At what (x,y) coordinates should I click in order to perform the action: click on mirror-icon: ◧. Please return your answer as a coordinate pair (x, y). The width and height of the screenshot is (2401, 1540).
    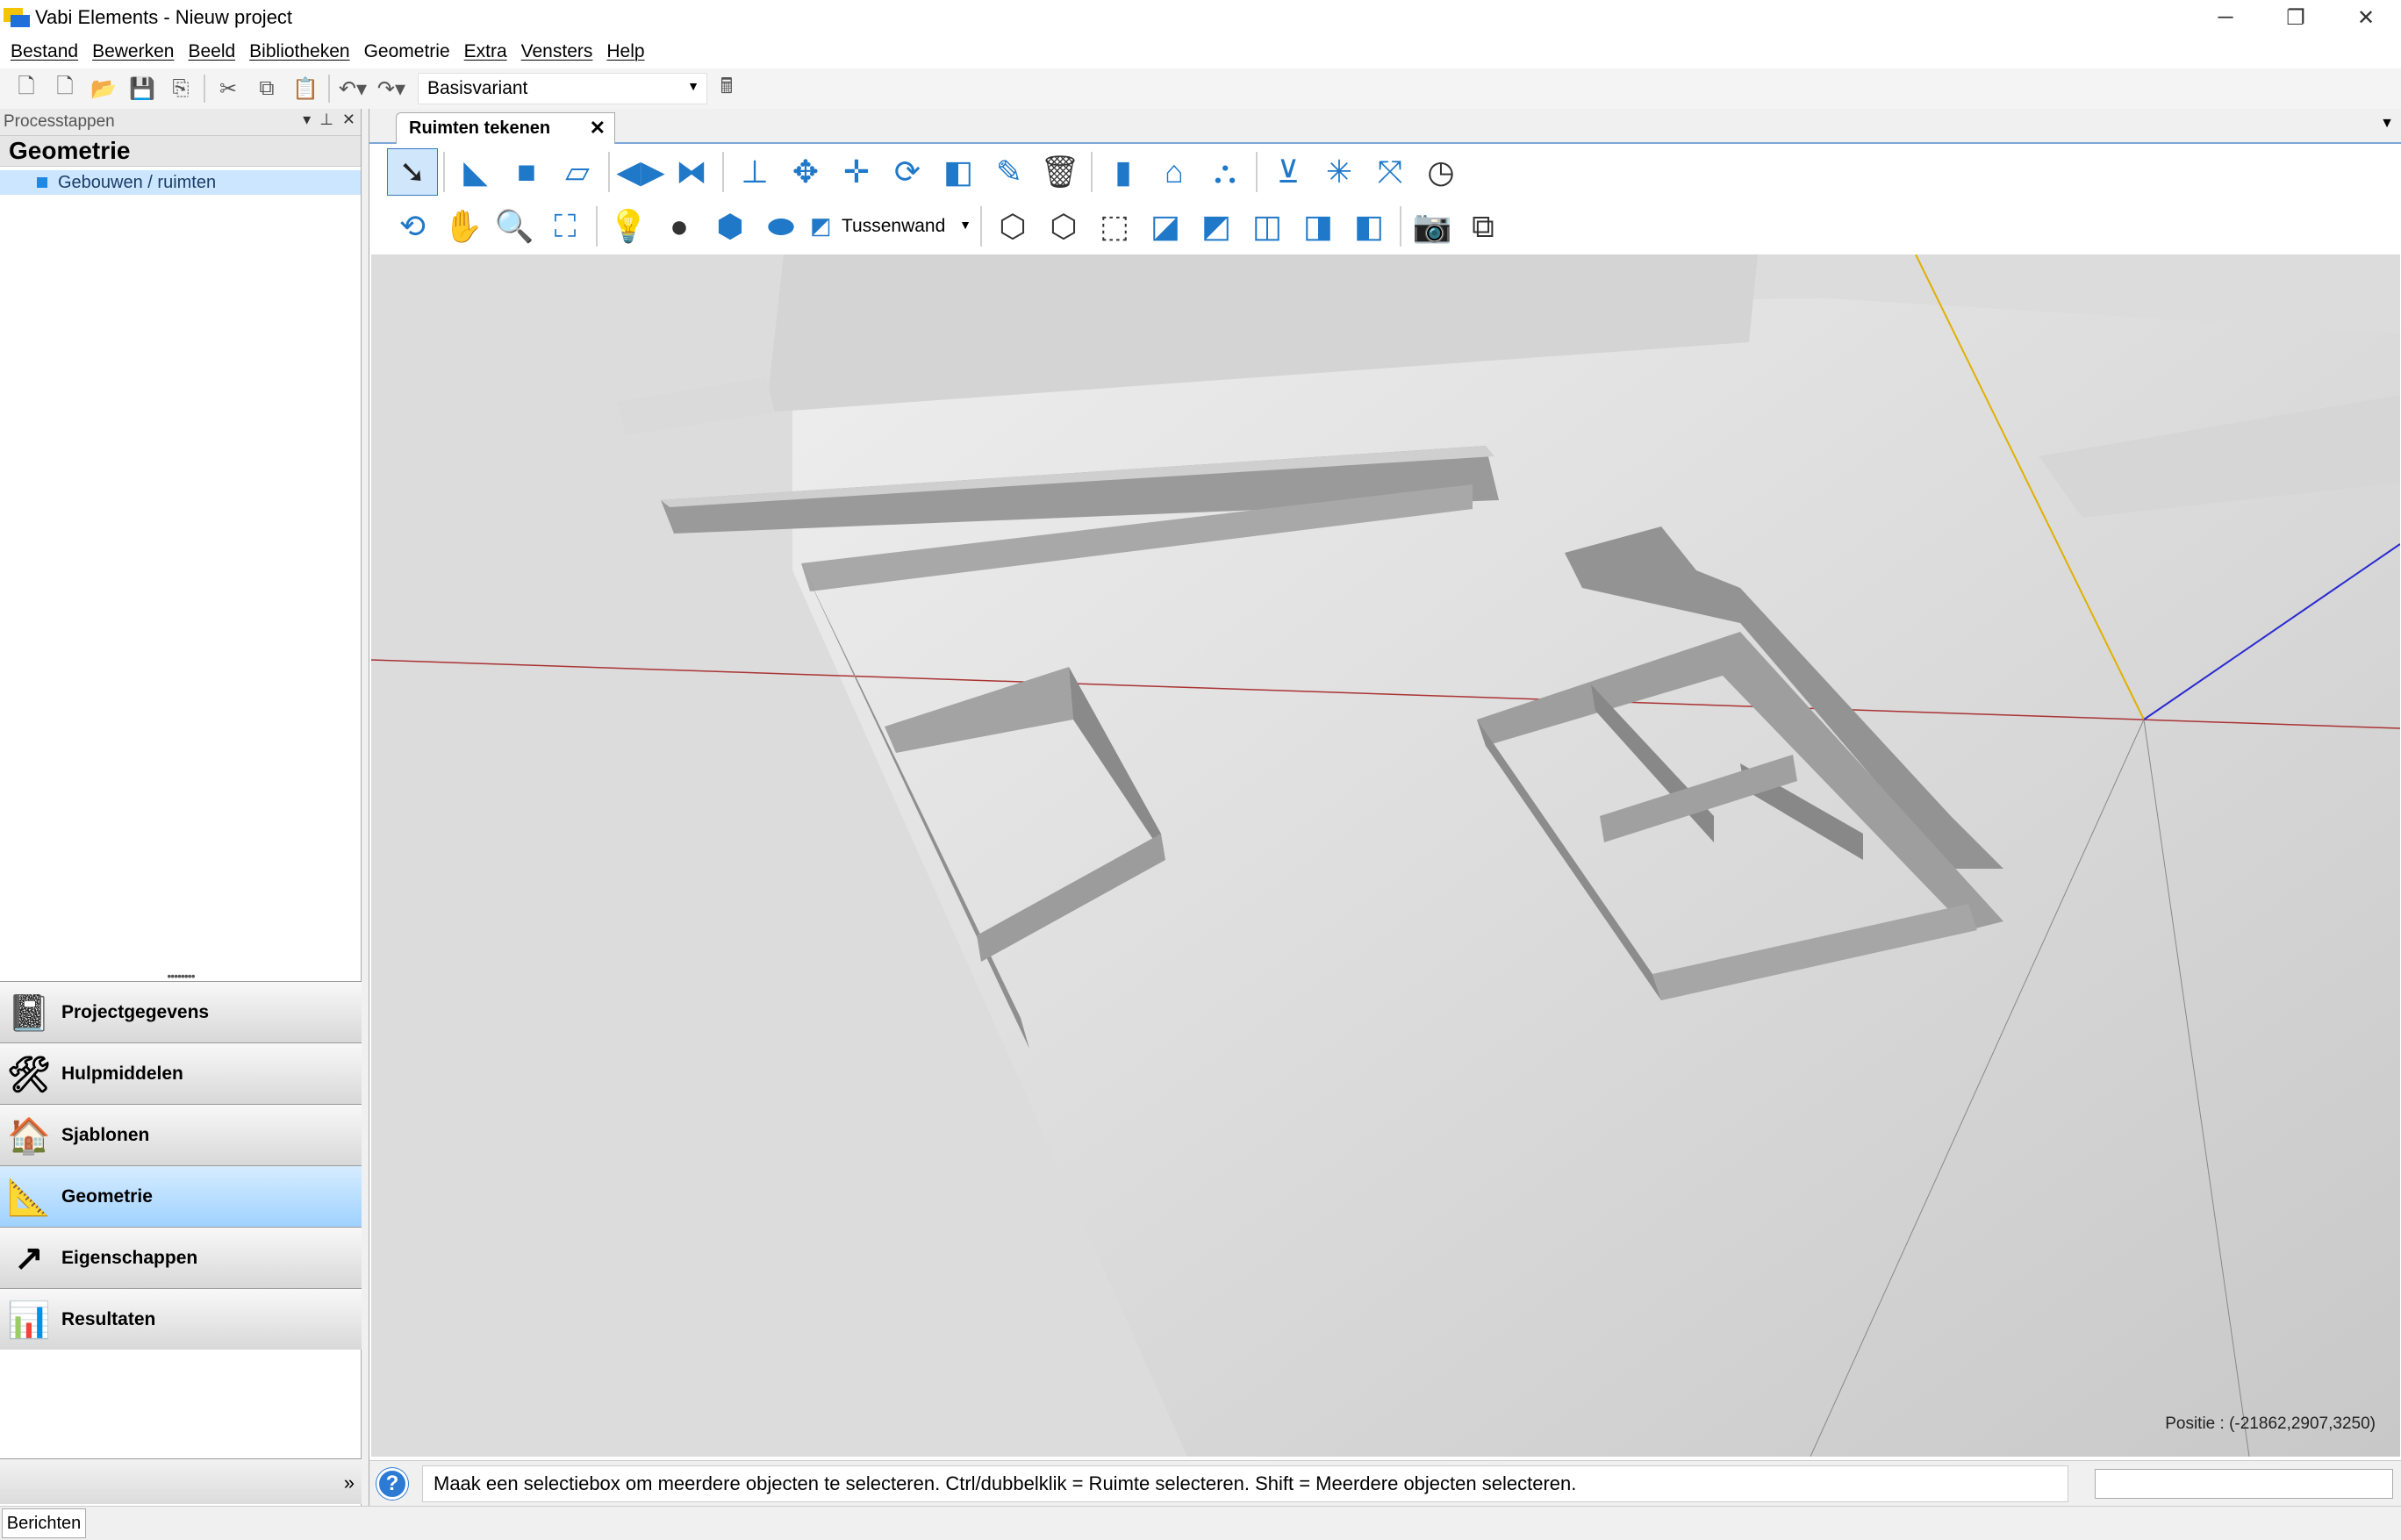
    Looking at the image, I should click on (958, 172).